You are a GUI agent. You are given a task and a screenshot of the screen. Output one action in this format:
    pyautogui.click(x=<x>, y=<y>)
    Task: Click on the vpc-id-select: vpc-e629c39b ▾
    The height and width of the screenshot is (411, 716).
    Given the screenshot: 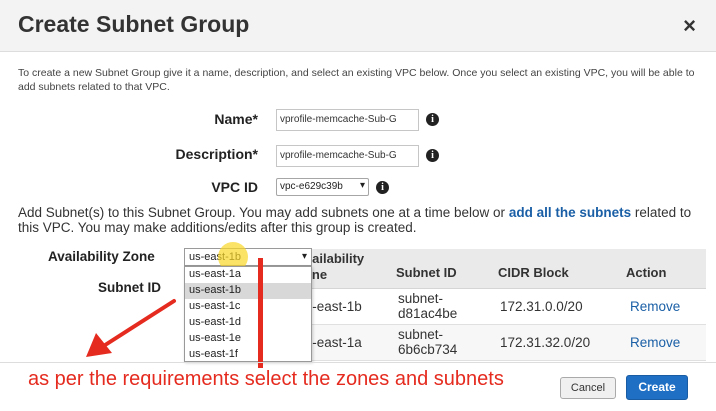 What is the action you would take?
    pyautogui.click(x=322, y=187)
    